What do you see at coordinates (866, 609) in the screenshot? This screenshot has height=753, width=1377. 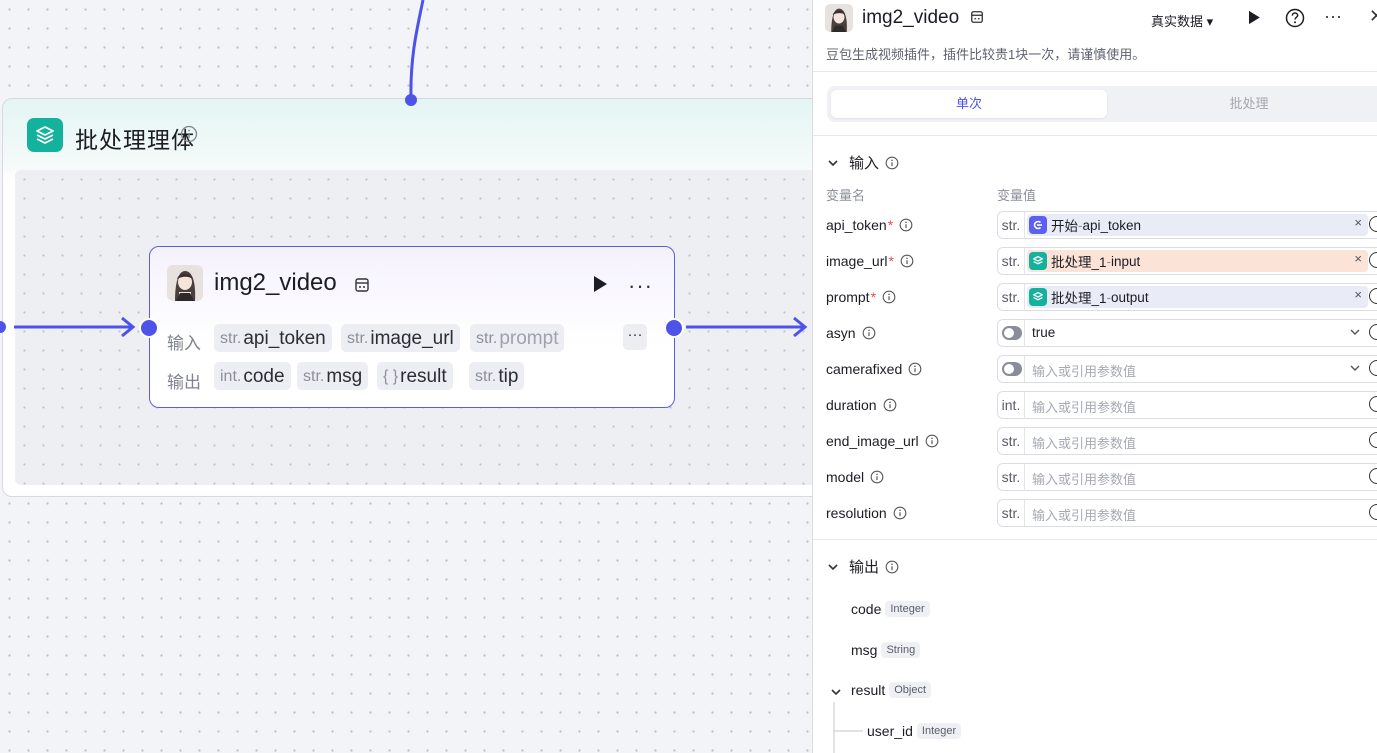 I see `output-name: code` at bounding box center [866, 609].